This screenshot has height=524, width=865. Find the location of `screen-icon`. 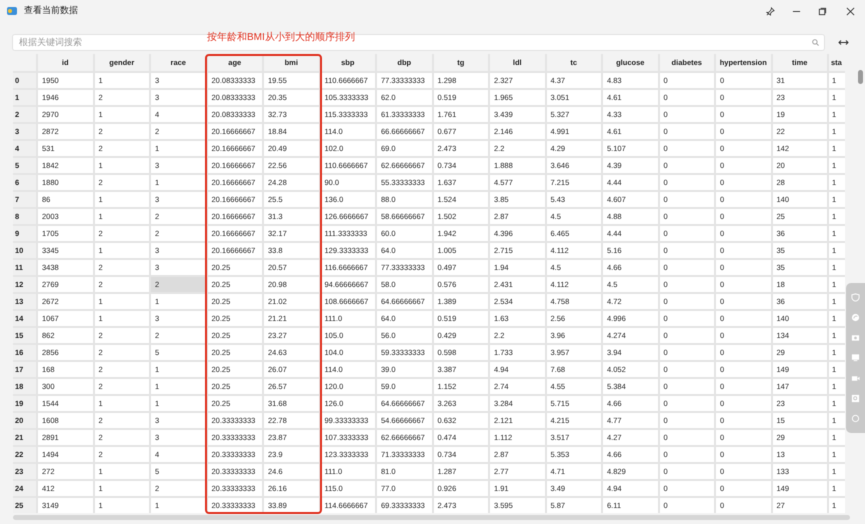

screen-icon is located at coordinates (855, 357).